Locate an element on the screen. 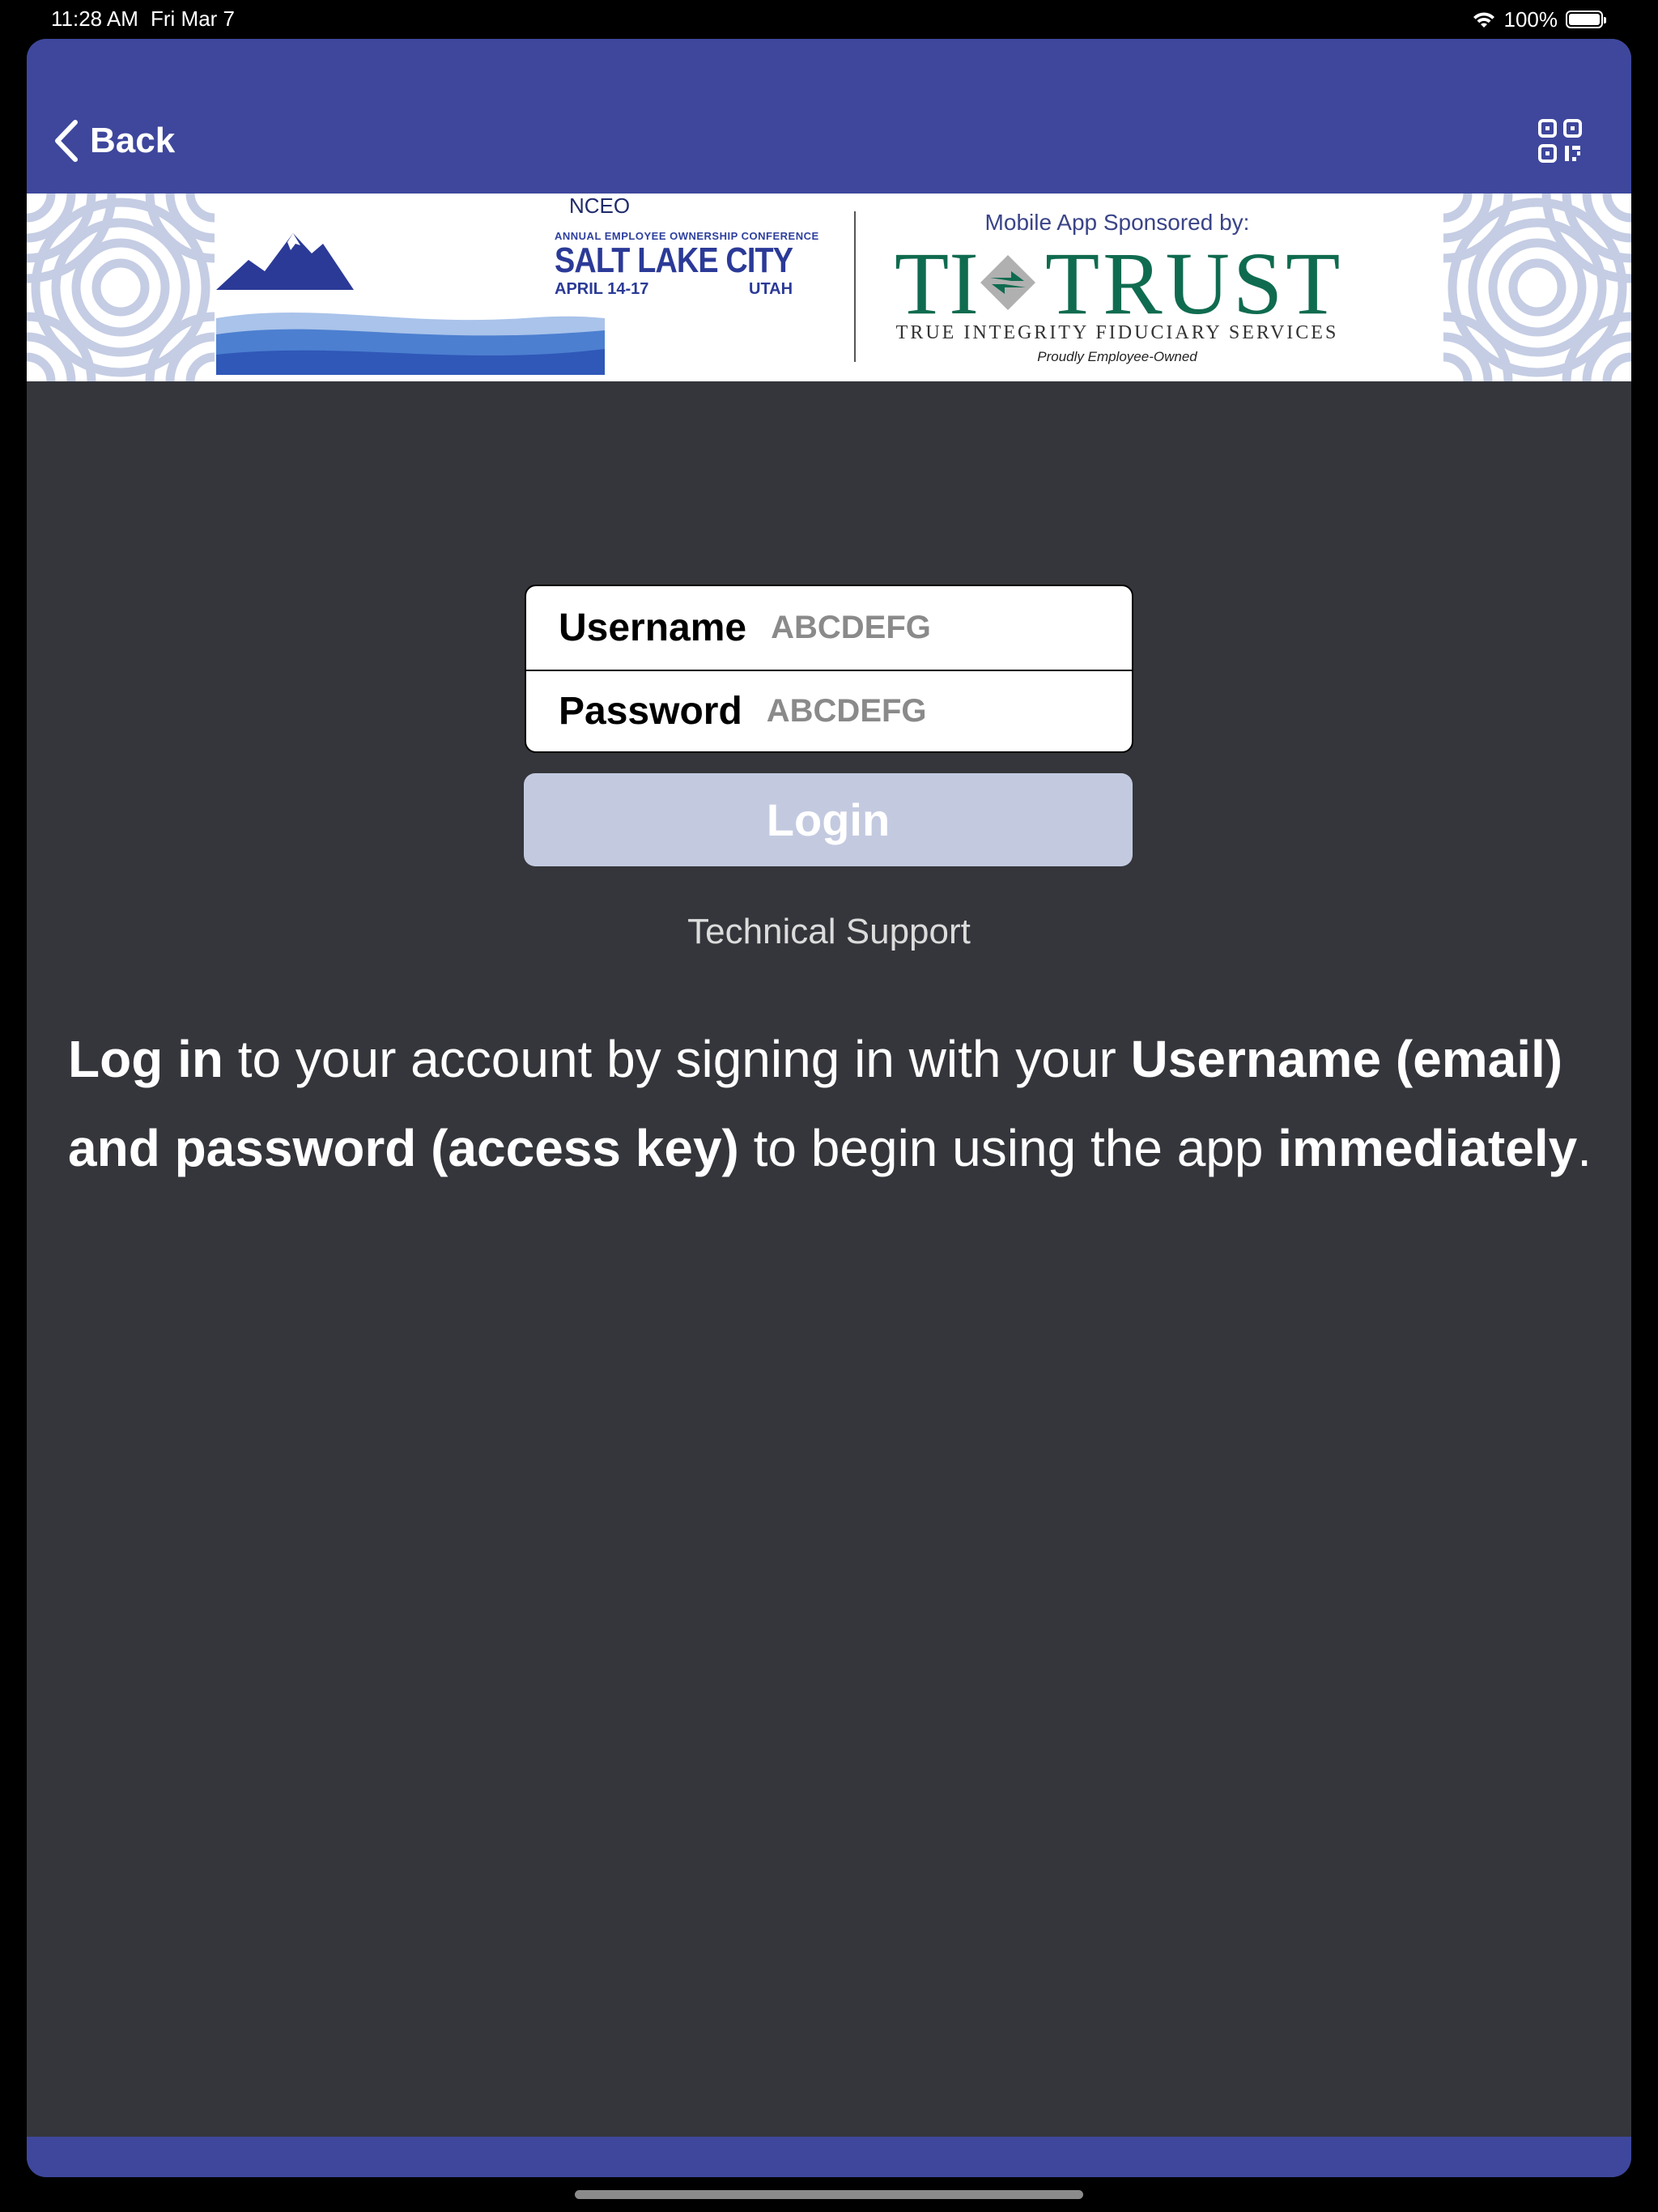 The width and height of the screenshot is (1658, 2212). conference-city: SALT LAKE CITY is located at coordinates (674, 260).